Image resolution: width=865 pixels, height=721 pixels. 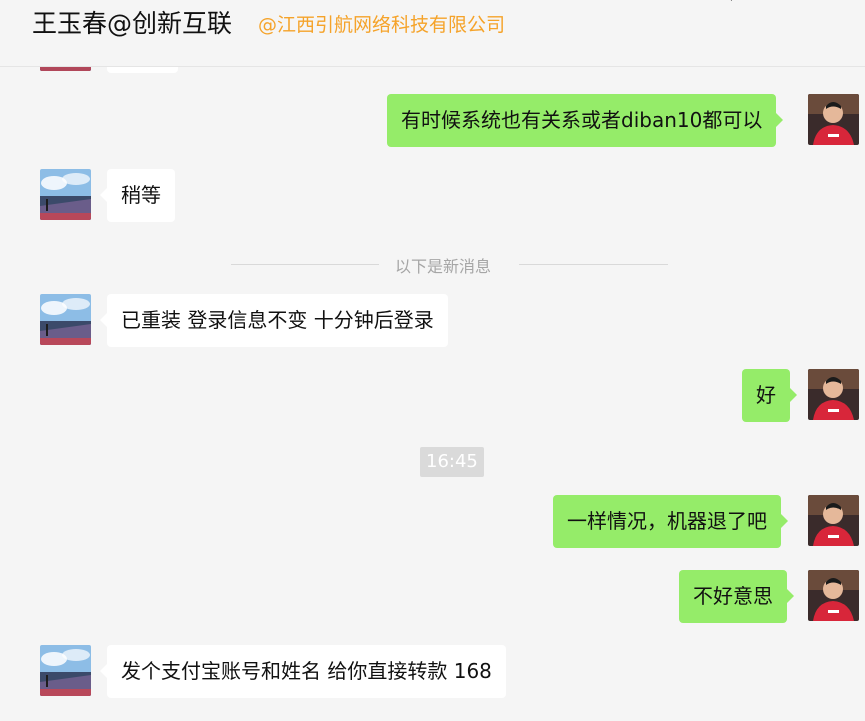 I want to click on new-messages-divider: 以下是新消息, so click(x=432, y=264).